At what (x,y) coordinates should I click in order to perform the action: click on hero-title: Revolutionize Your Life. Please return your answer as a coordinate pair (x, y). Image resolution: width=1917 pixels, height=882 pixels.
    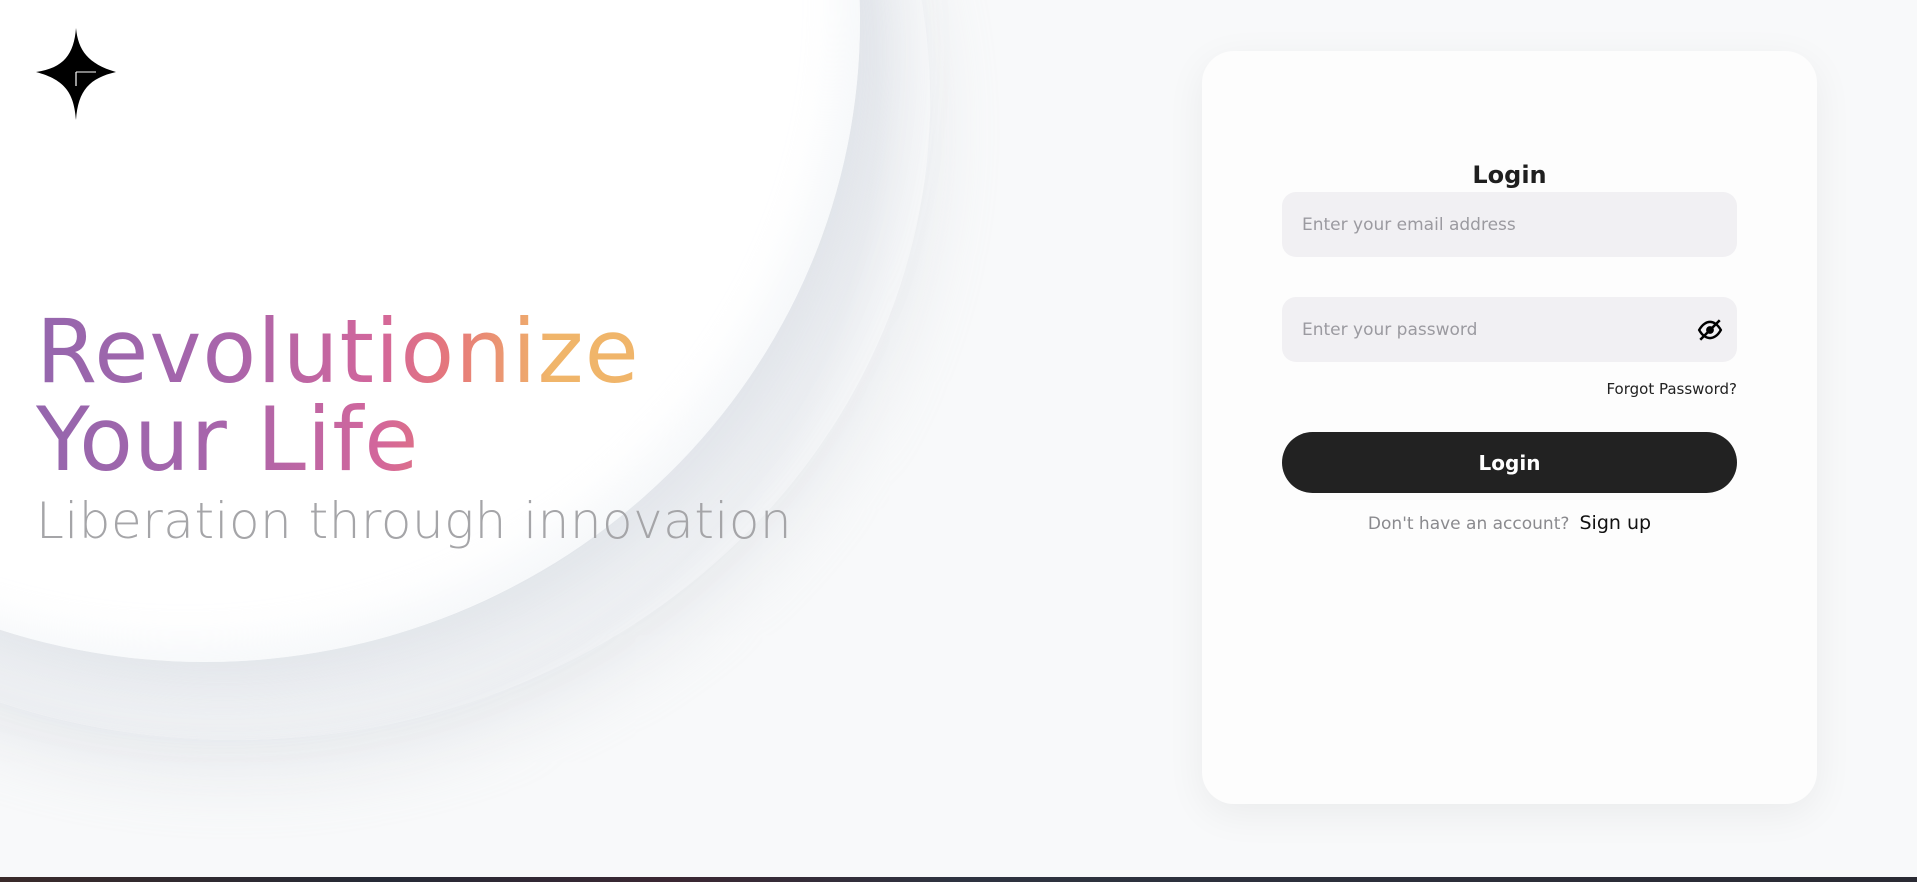
    Looking at the image, I should click on (414, 396).